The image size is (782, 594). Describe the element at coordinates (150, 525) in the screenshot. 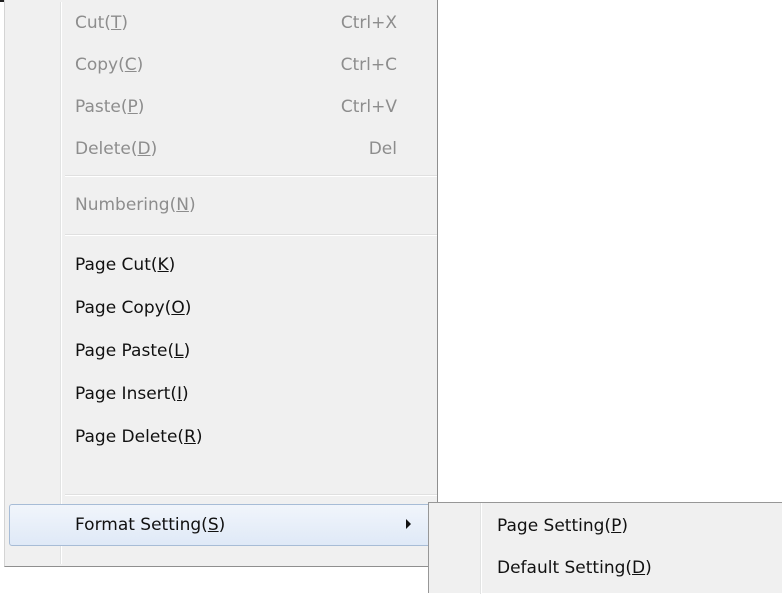

I see `menu-item-label: Format Setting(S)` at that location.